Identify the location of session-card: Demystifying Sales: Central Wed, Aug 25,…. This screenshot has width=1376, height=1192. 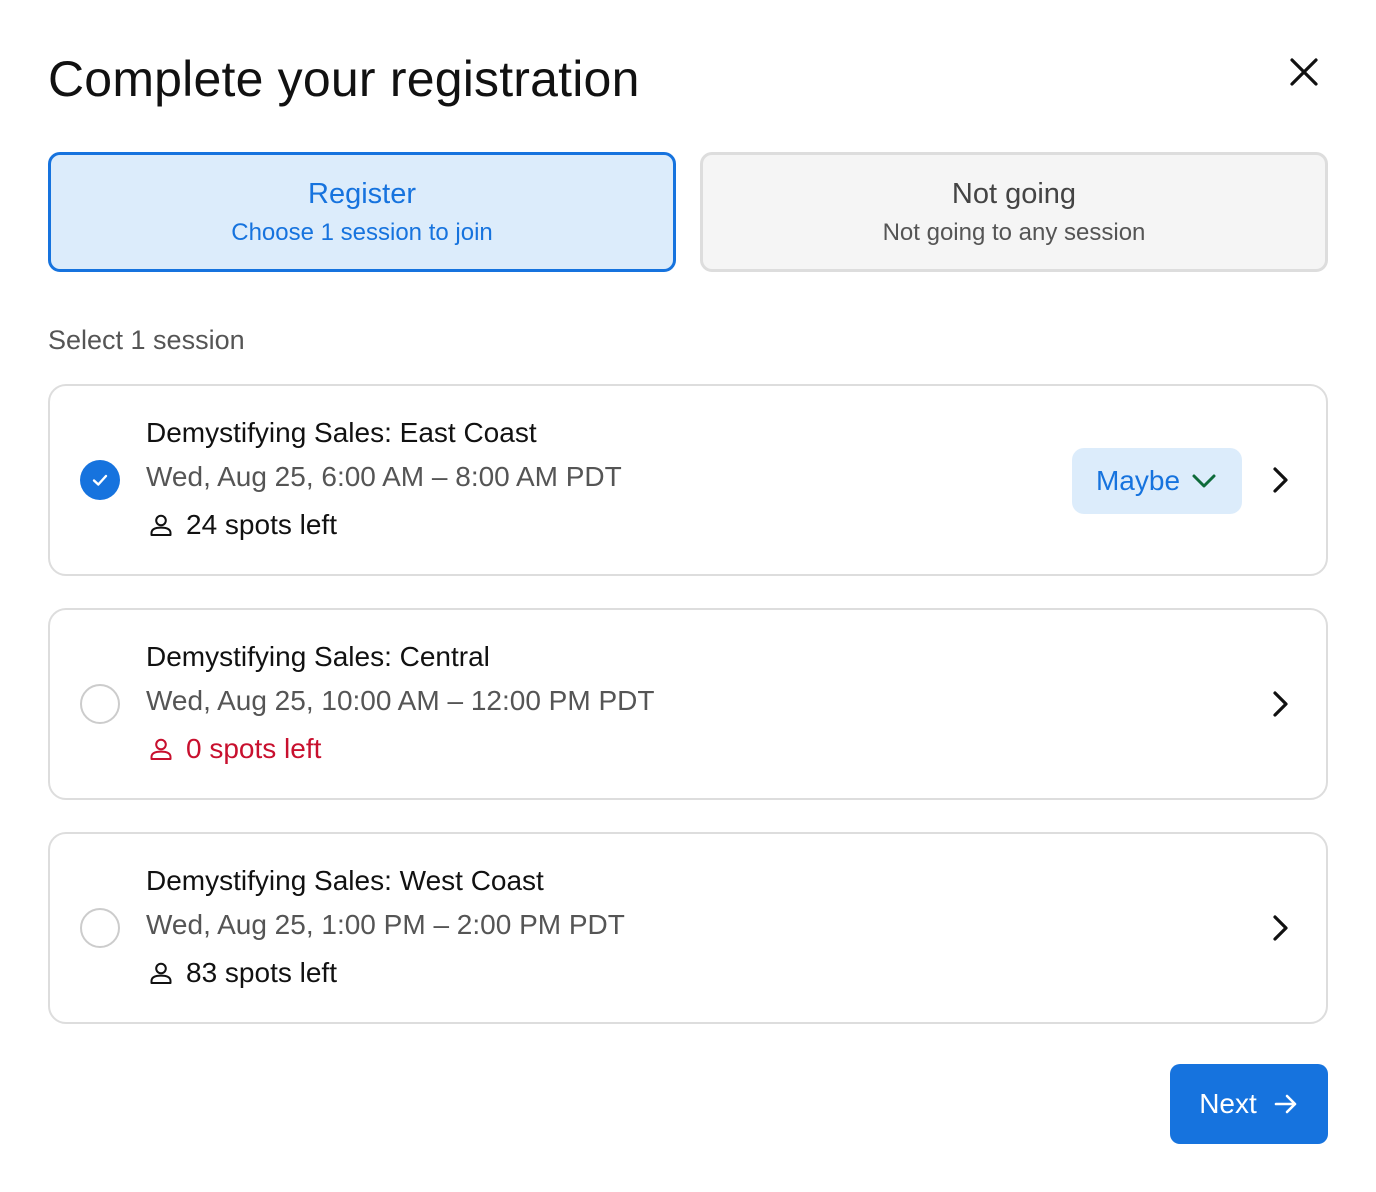
(688, 704).